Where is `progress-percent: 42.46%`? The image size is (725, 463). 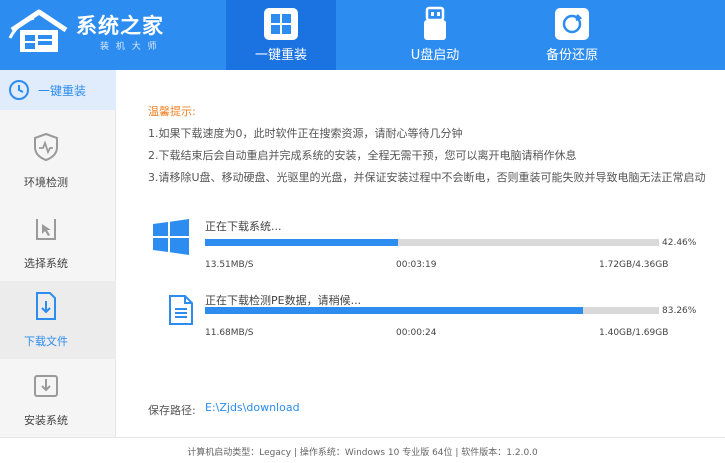 progress-percent: 42.46% is located at coordinates (679, 243).